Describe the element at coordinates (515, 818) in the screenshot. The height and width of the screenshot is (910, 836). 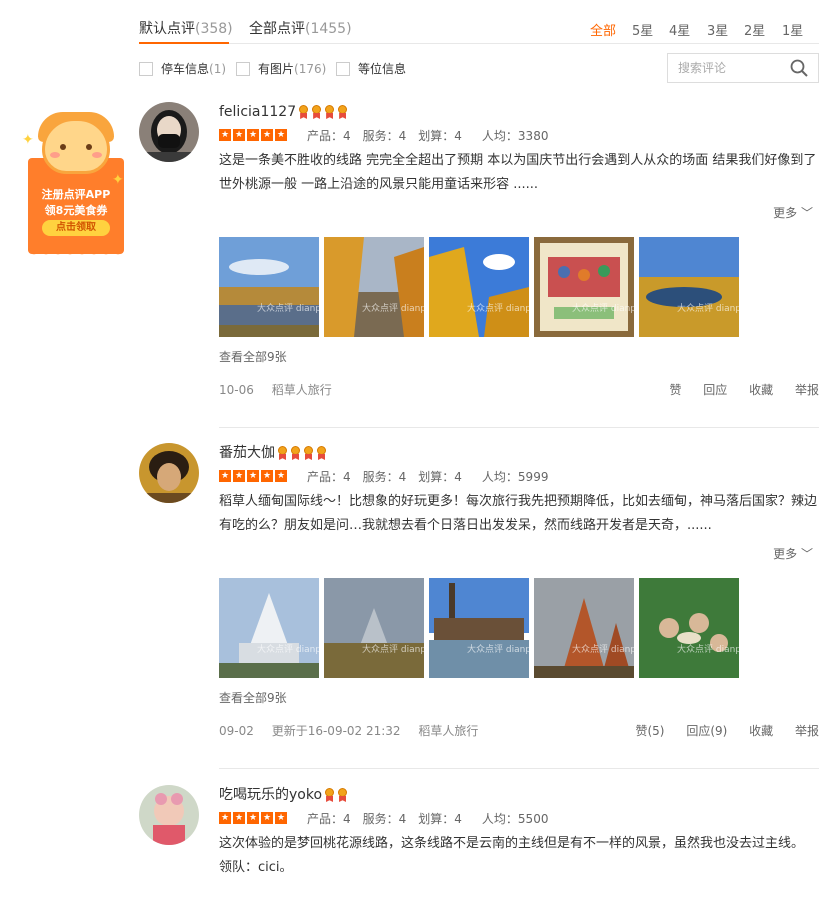
I see `avg-price: 人均：5500` at that location.